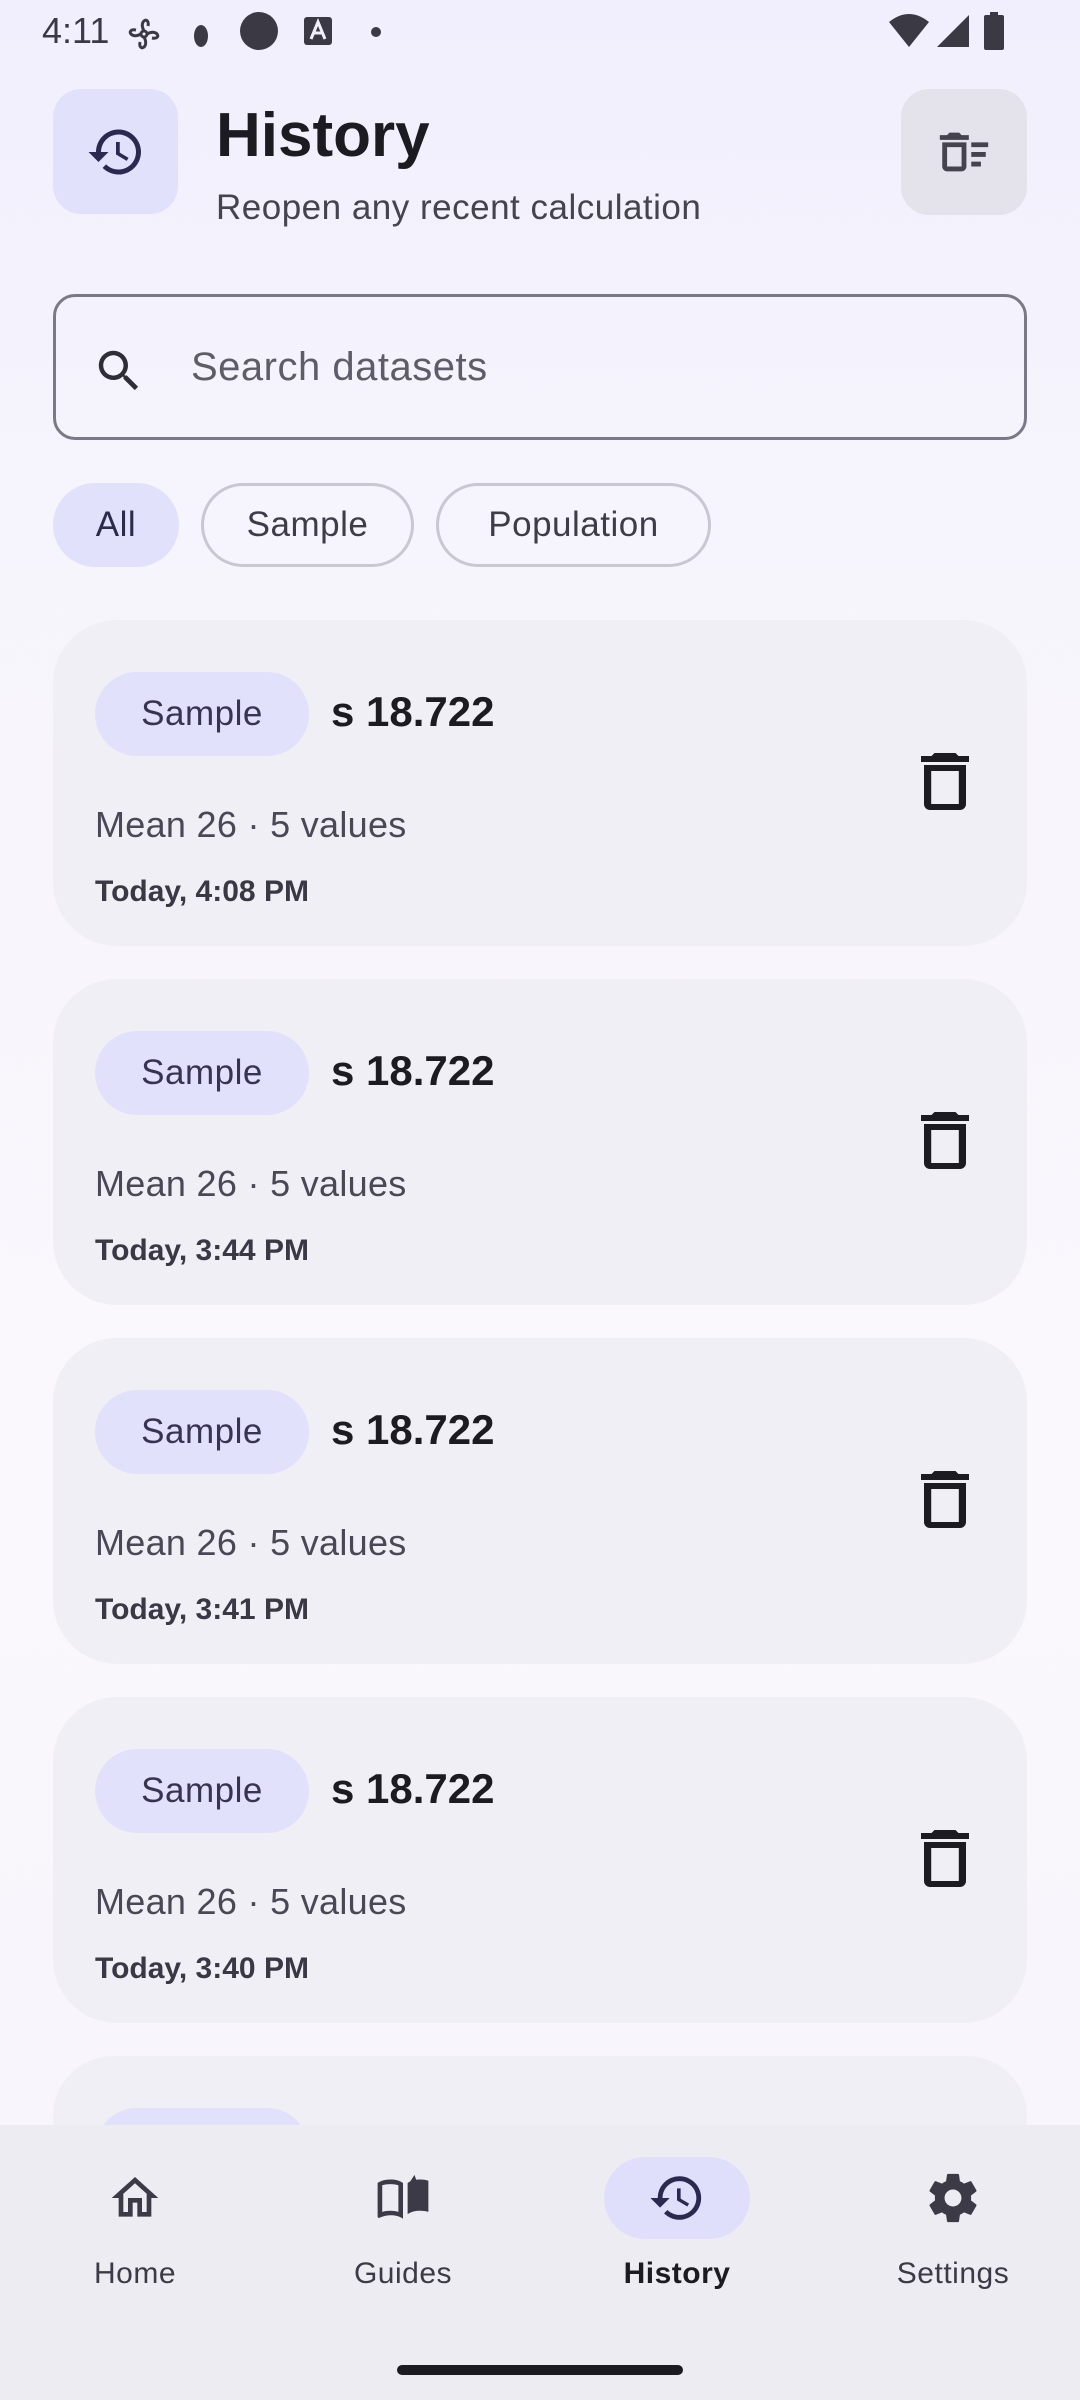 The height and width of the screenshot is (2400, 1080). What do you see at coordinates (202, 1250) in the screenshot?
I see `result-timestamp: Today, 3:44 PM` at bounding box center [202, 1250].